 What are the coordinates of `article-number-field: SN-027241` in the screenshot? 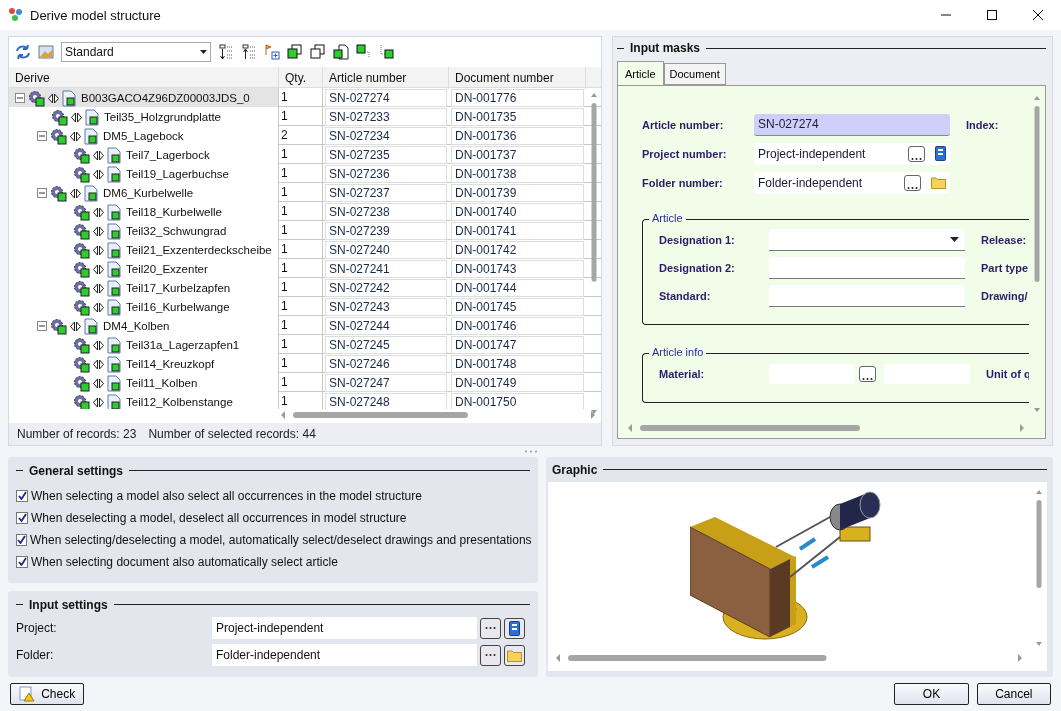 It's located at (386, 269).